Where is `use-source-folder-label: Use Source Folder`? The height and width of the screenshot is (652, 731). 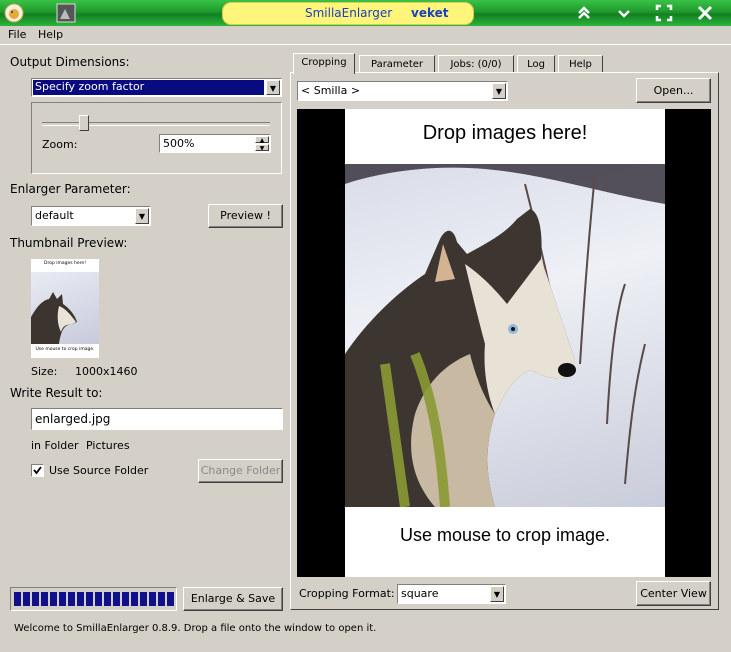 use-source-folder-label: Use Source Folder is located at coordinates (99, 470).